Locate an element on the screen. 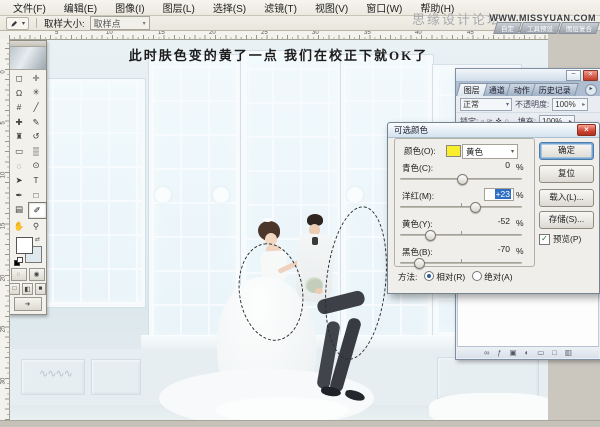 Image resolution: width=600 pixels, height=427 pixels. shape-tool: □ is located at coordinates (36, 195).